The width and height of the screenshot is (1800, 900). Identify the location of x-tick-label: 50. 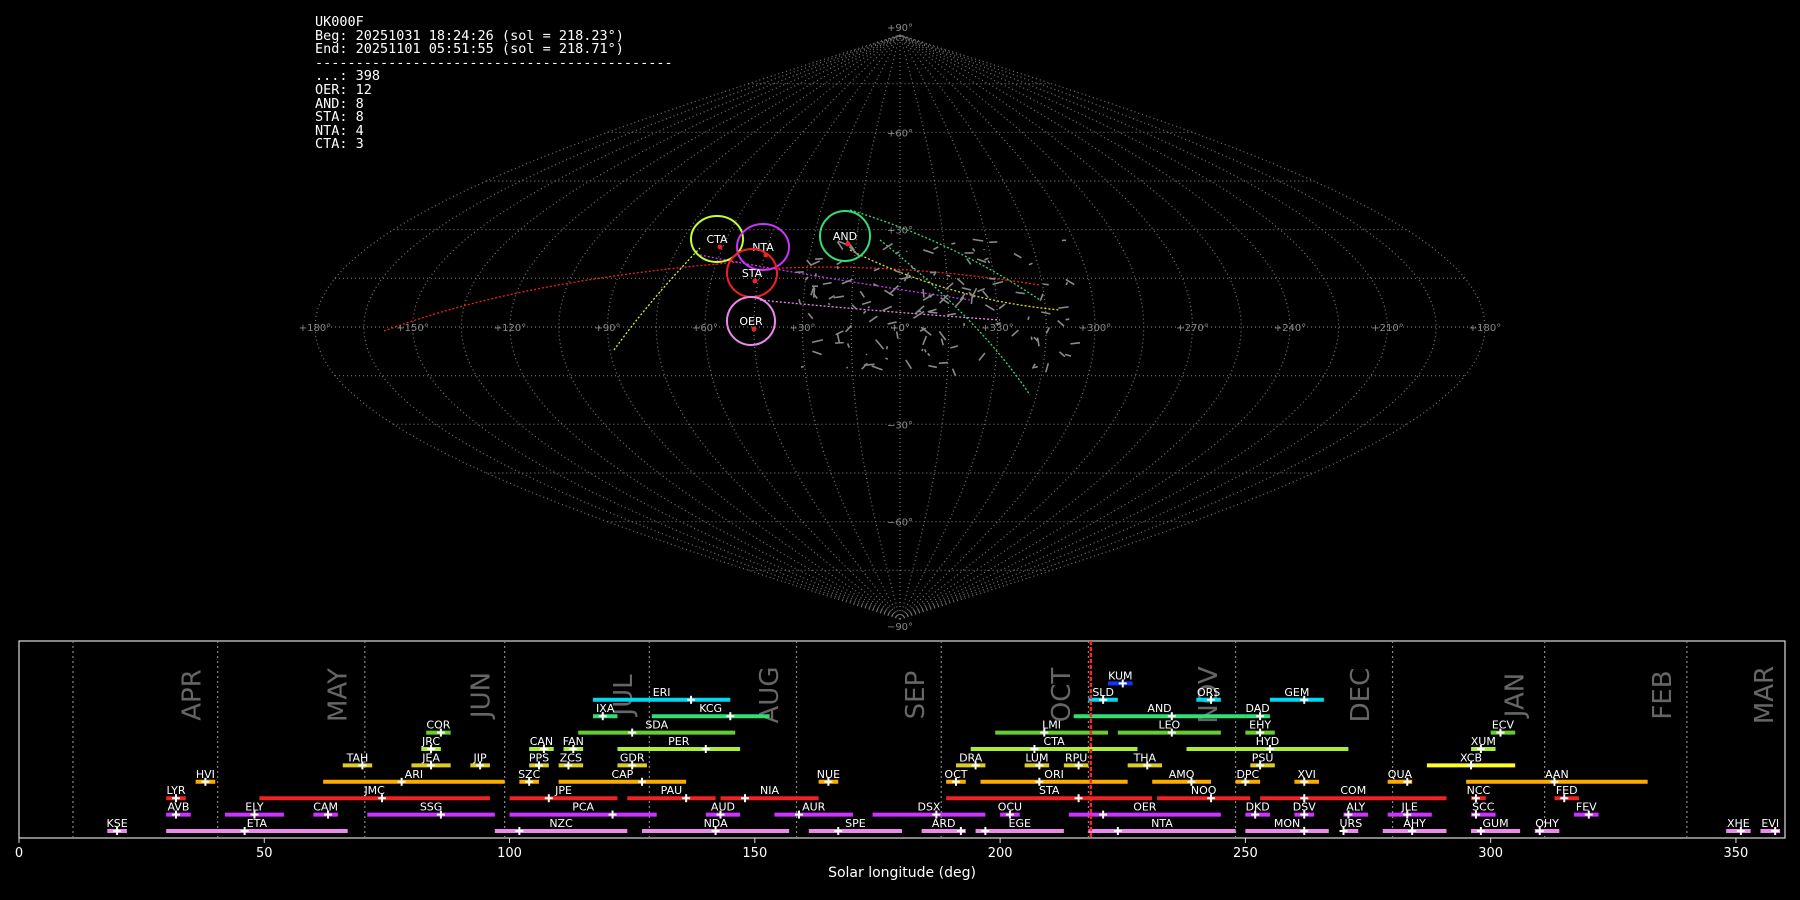
(264, 853).